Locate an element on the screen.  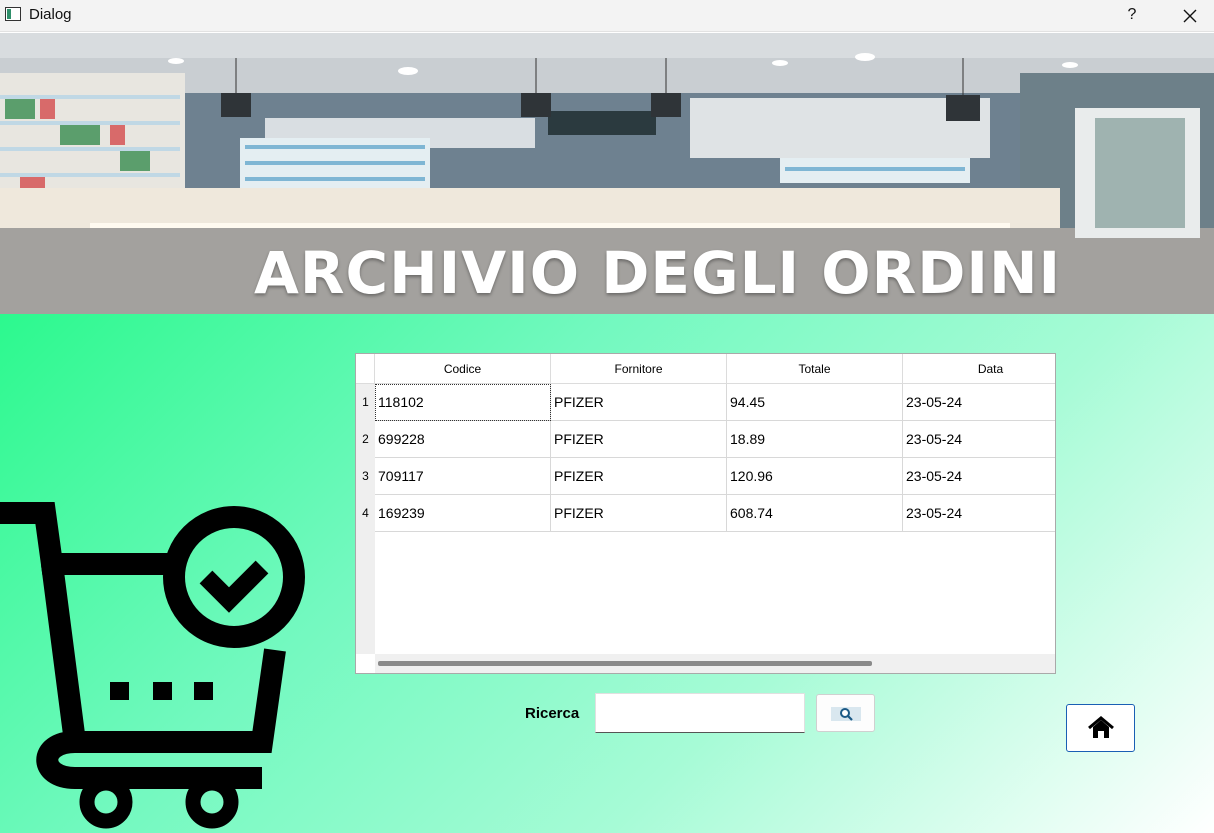
table-cell-totale: 94.45 is located at coordinates (815, 402).